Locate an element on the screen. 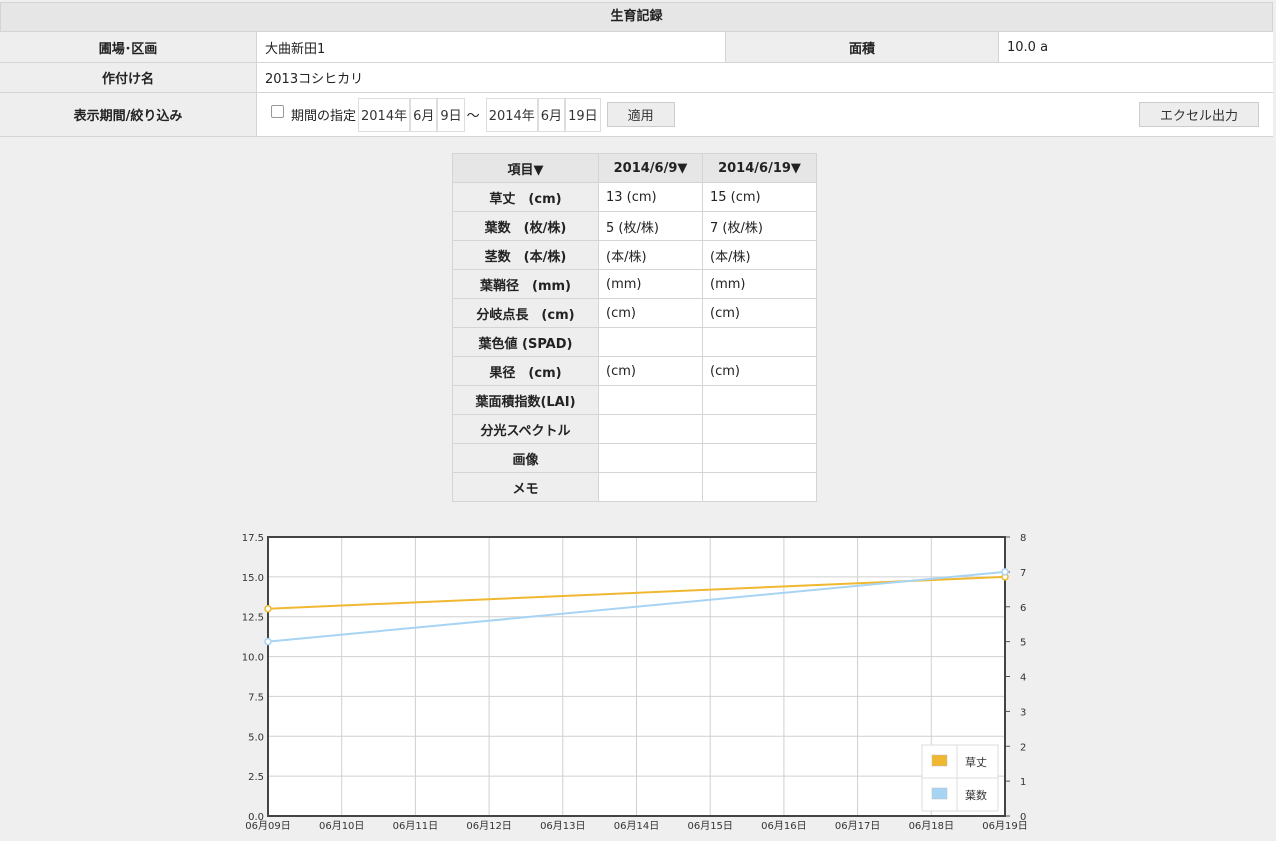 The image size is (1276, 841). table-row: 画像 is located at coordinates (634, 458).